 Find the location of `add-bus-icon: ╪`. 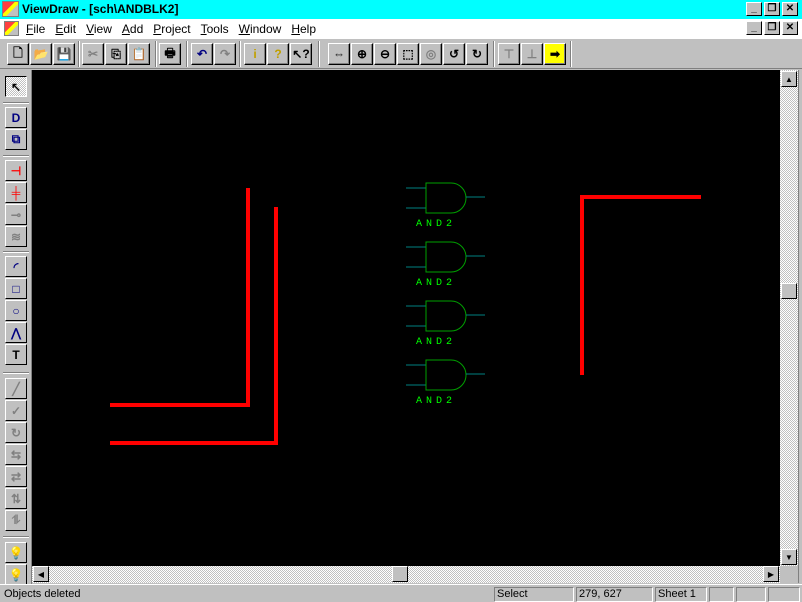

add-bus-icon: ╪ is located at coordinates (16, 192).